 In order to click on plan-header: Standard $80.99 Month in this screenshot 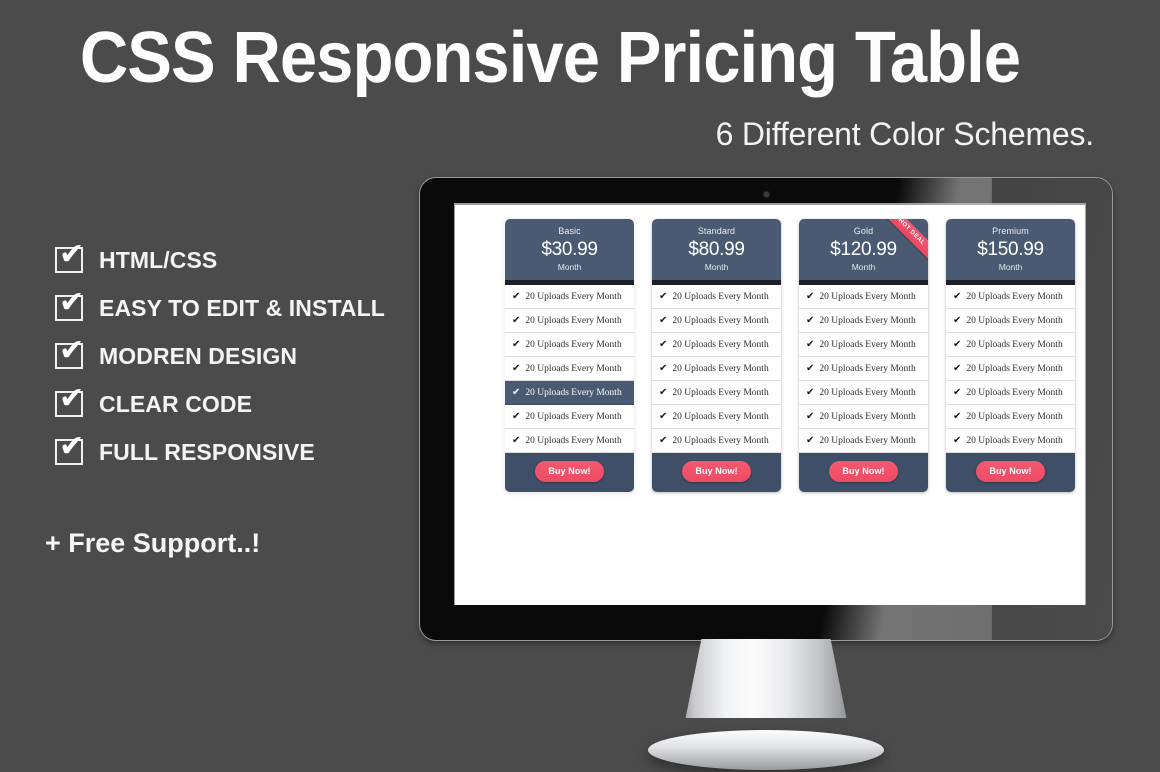, I will do `click(716, 249)`.